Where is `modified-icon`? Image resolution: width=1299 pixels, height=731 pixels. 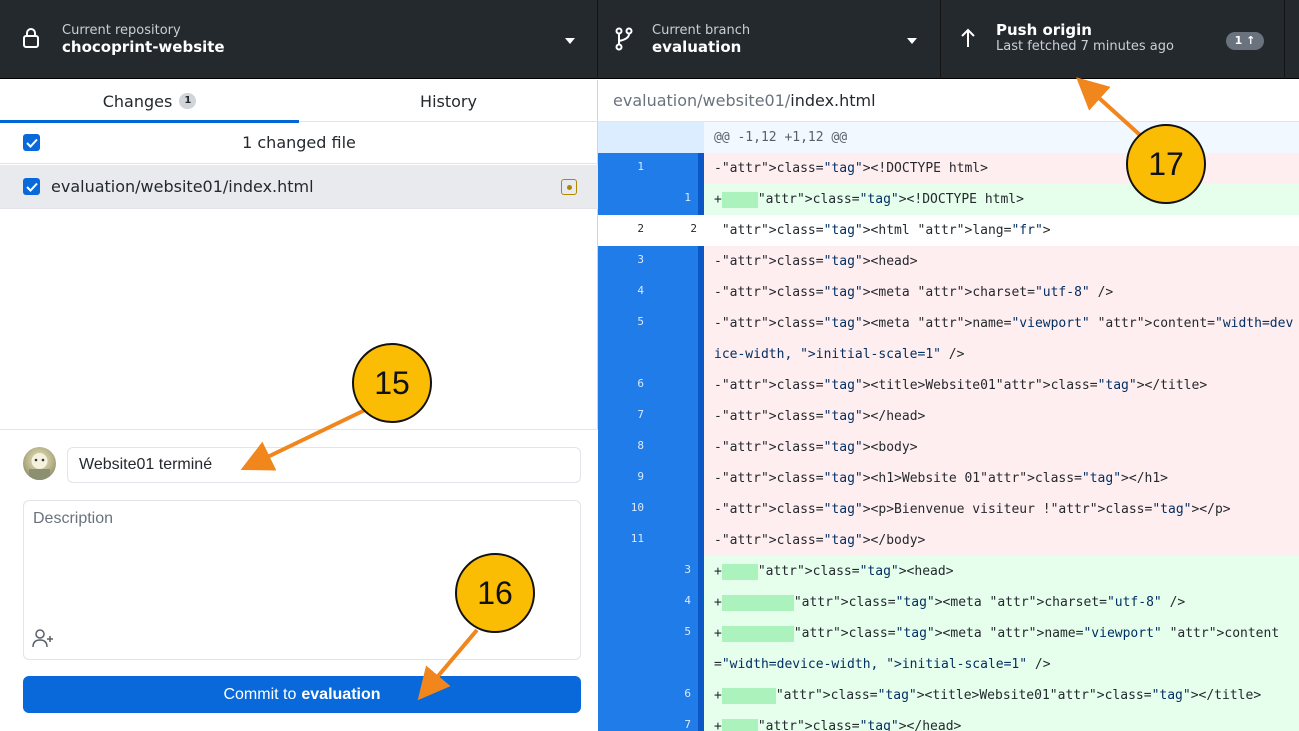
modified-icon is located at coordinates (569, 187).